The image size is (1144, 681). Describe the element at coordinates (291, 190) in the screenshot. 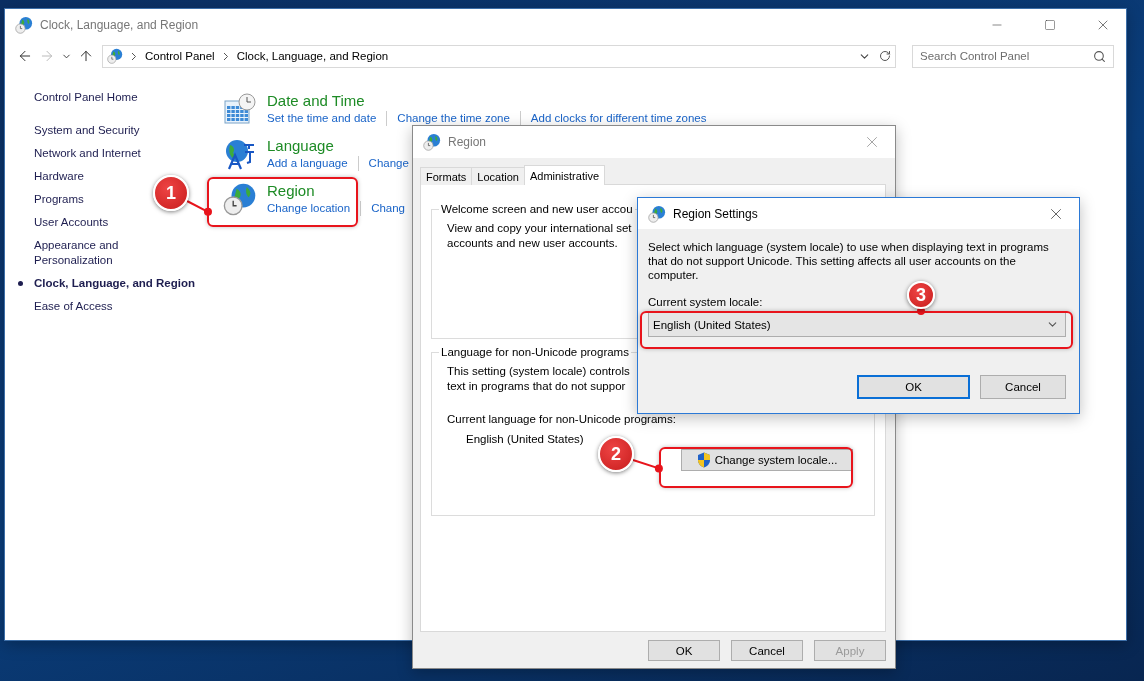

I see `category-title: Region` at that location.